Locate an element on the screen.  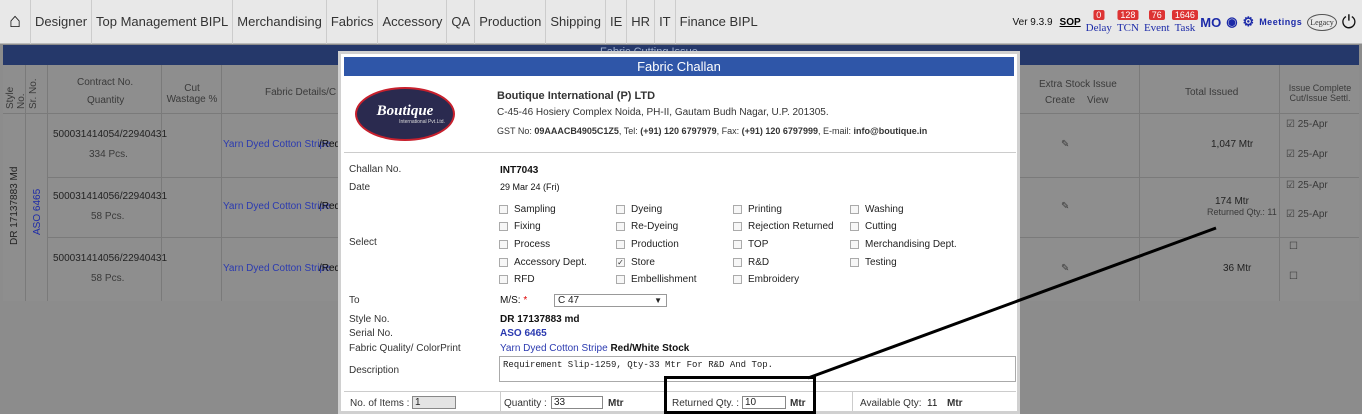
annotation-arrow is located at coordinates (1012, 303).